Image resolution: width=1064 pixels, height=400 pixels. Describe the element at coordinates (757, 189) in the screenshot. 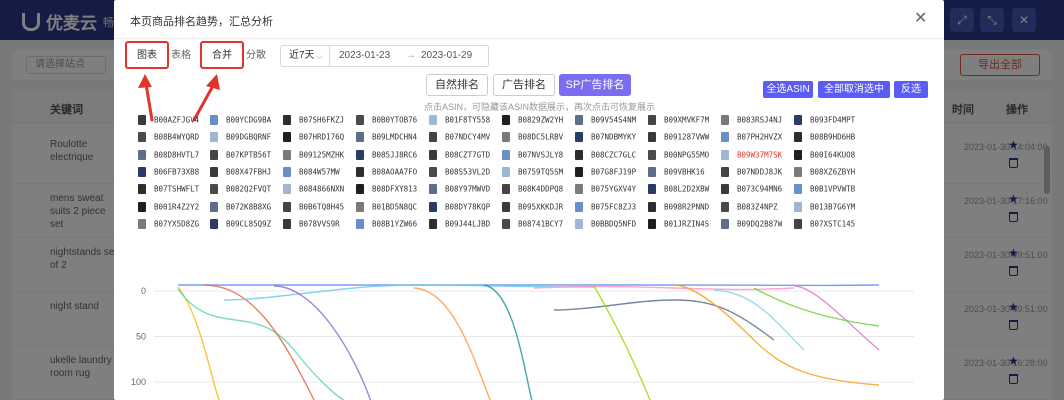

I see `asin-legend-item: B073C94MN6` at that location.